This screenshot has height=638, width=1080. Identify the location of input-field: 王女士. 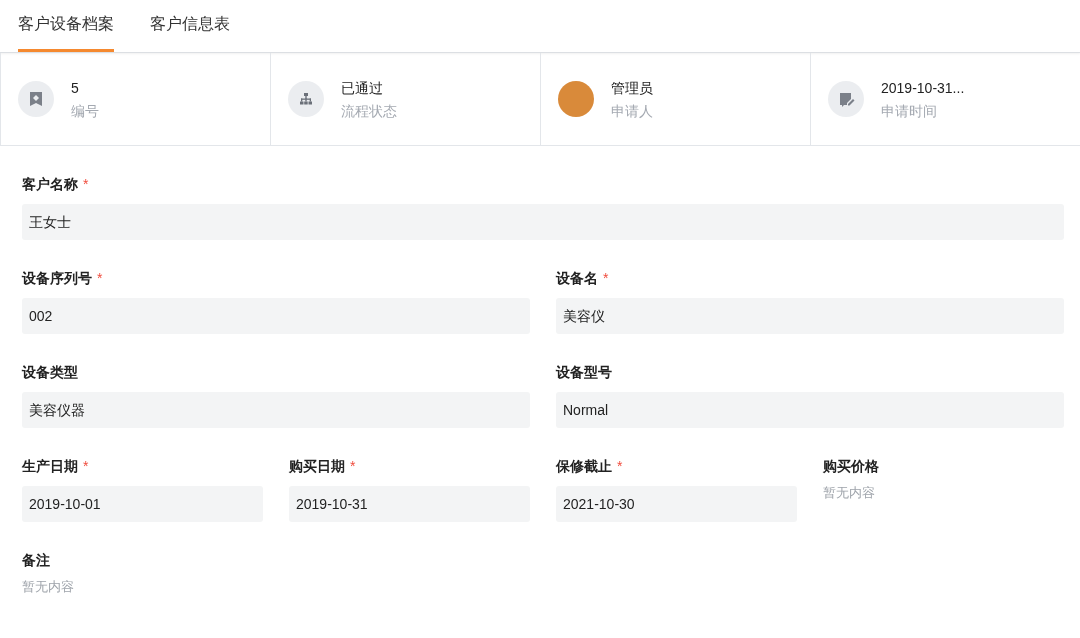
(543, 222).